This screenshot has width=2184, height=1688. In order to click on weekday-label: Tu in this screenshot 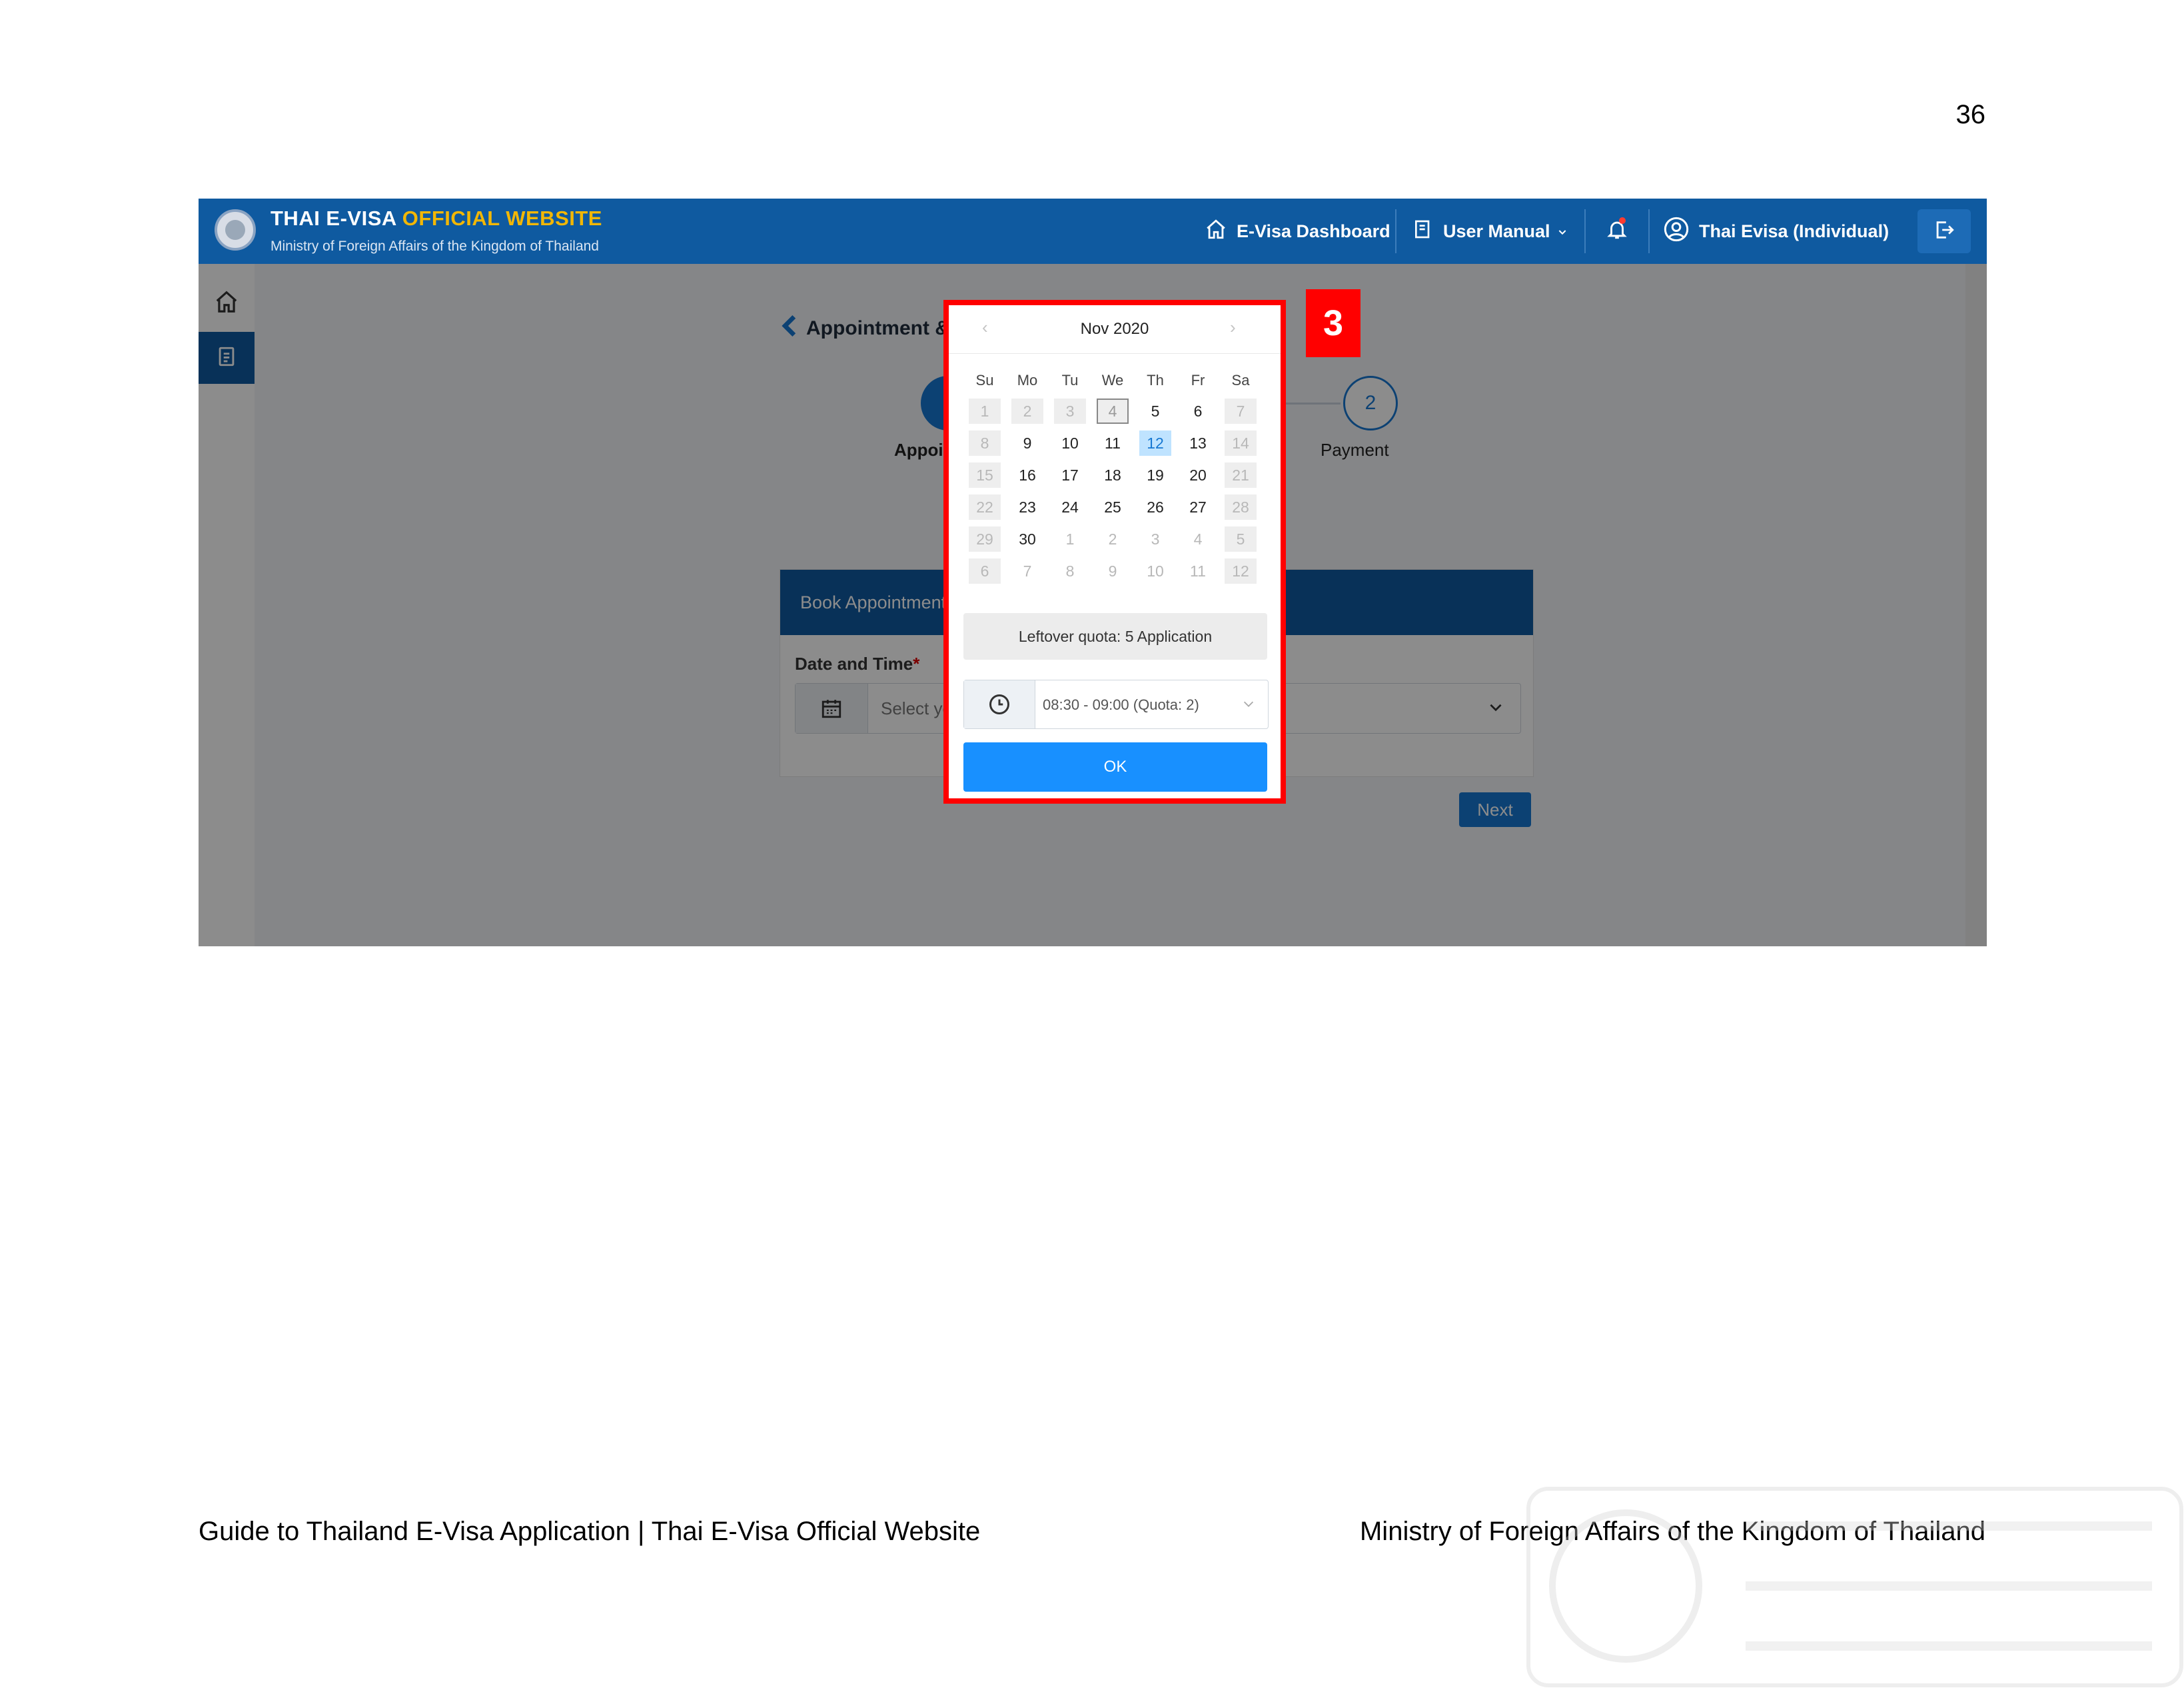, I will do `click(1070, 380)`.